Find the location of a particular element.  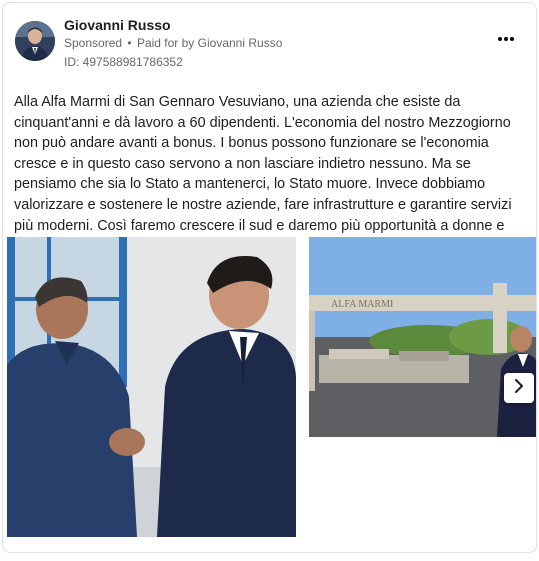

paid-for-prefix: Paid for by is located at coordinates (165, 43).